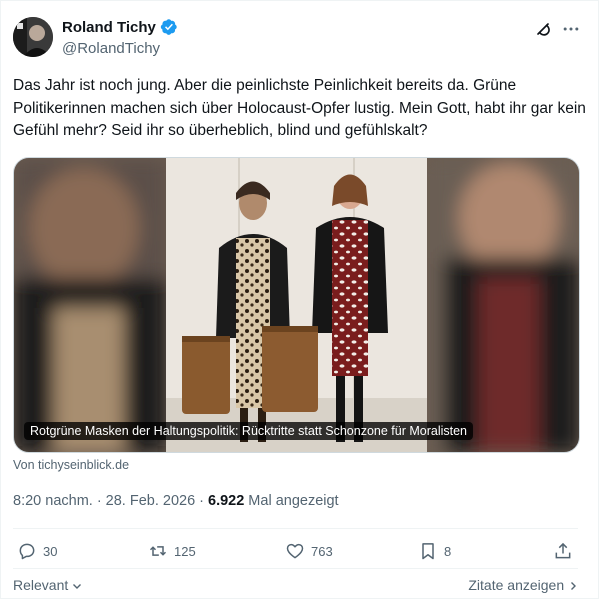 This screenshot has height=599, width=599. Describe the element at coordinates (71, 465) in the screenshot. I see `media-source-link: Von tichyseinblick.de` at that location.